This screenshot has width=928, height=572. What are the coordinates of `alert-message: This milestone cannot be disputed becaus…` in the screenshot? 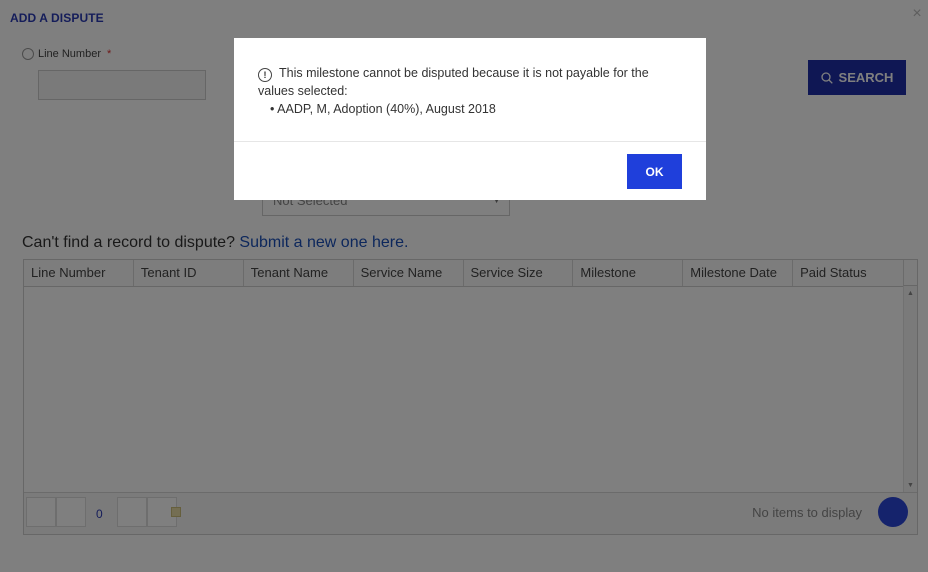 It's located at (453, 82).